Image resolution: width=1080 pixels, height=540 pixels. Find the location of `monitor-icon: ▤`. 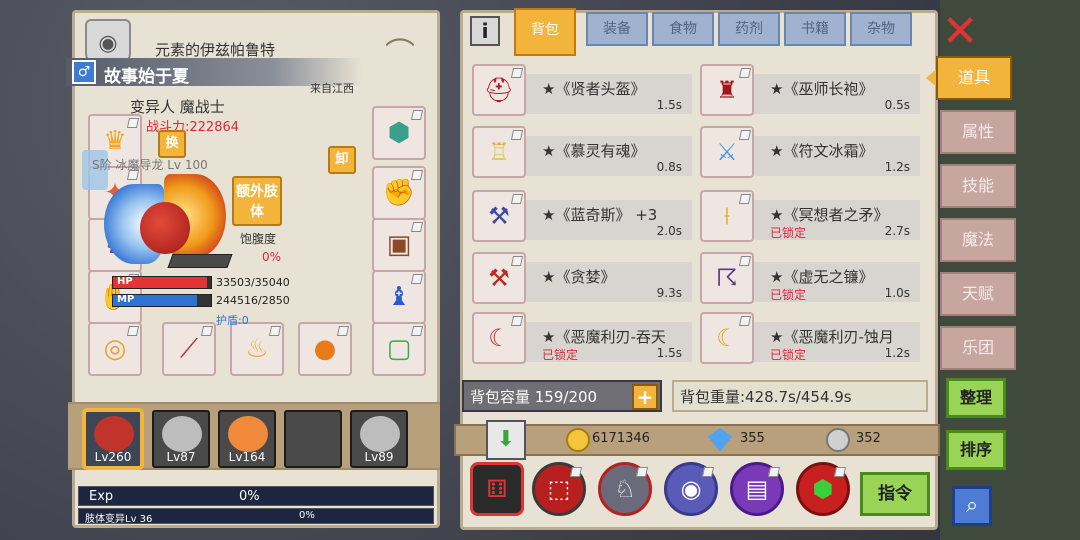

monitor-icon: ▤ is located at coordinates (757, 489).